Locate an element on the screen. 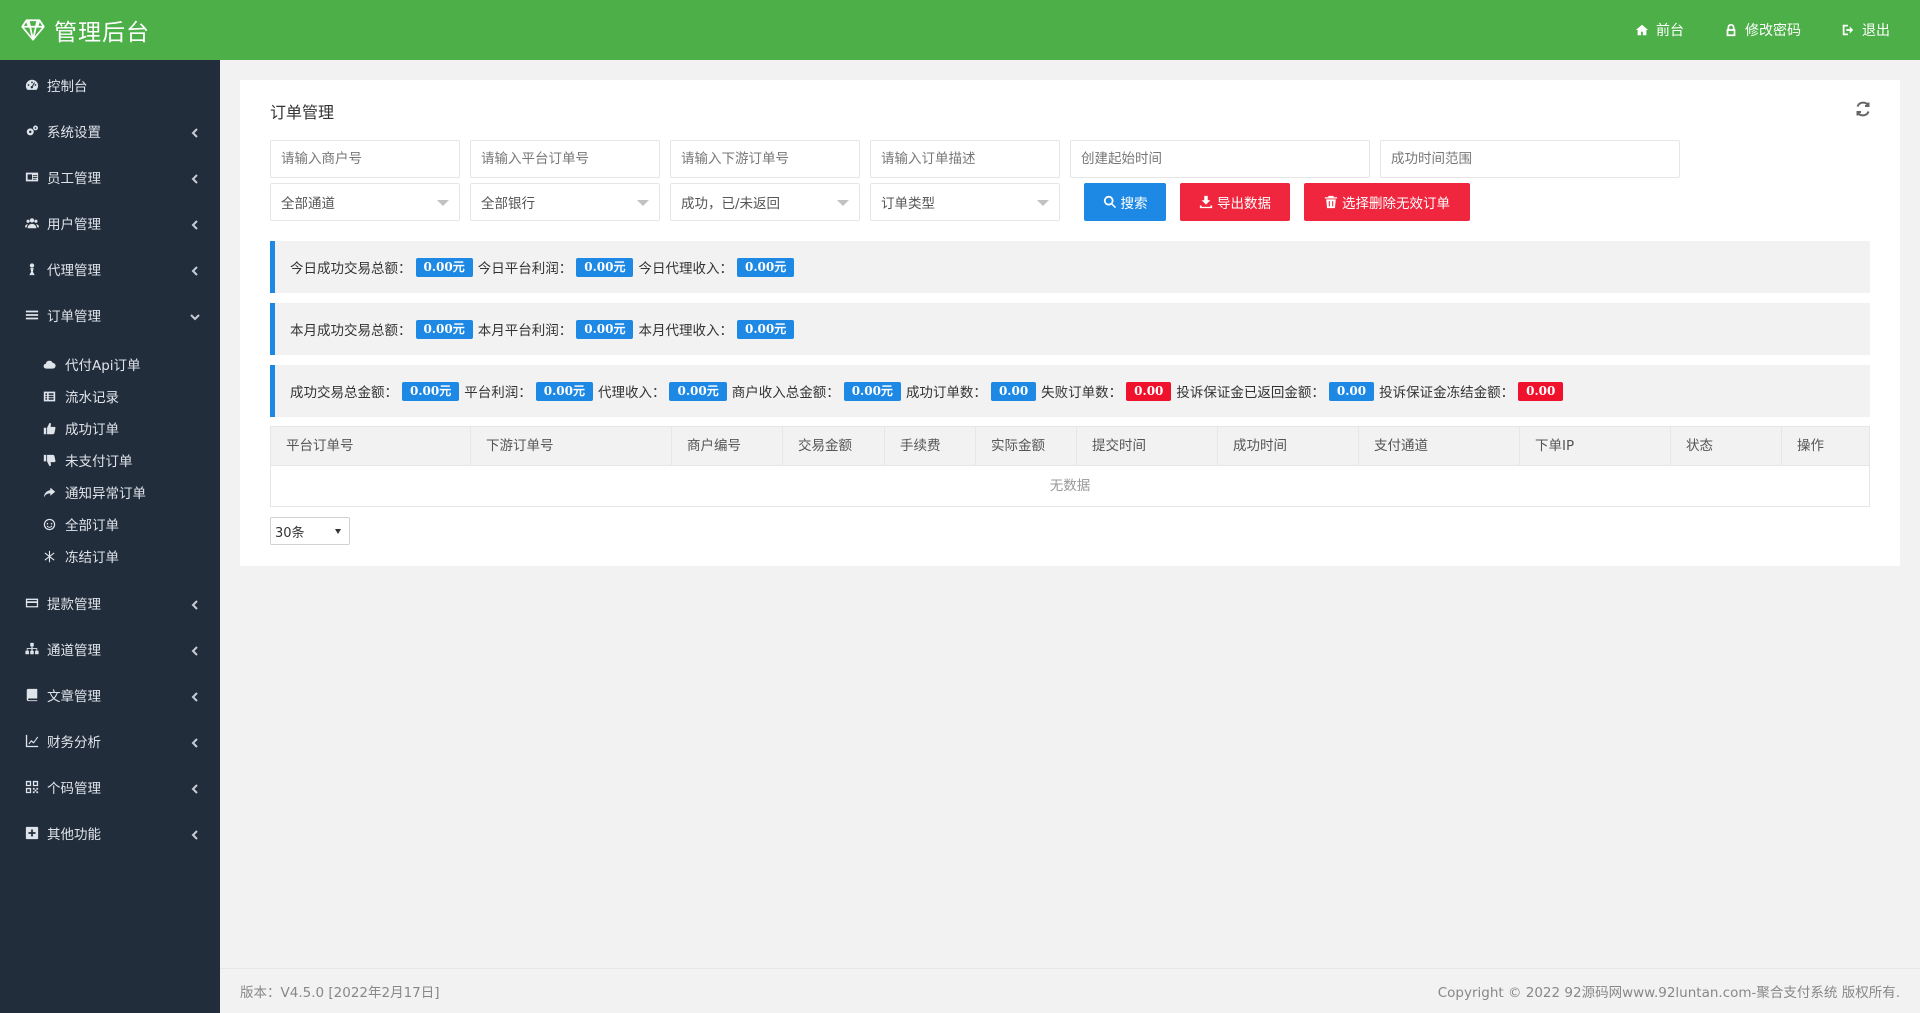 The height and width of the screenshot is (1013, 1920). sidebar-item-finance: 财务分析 is located at coordinates (110, 741).